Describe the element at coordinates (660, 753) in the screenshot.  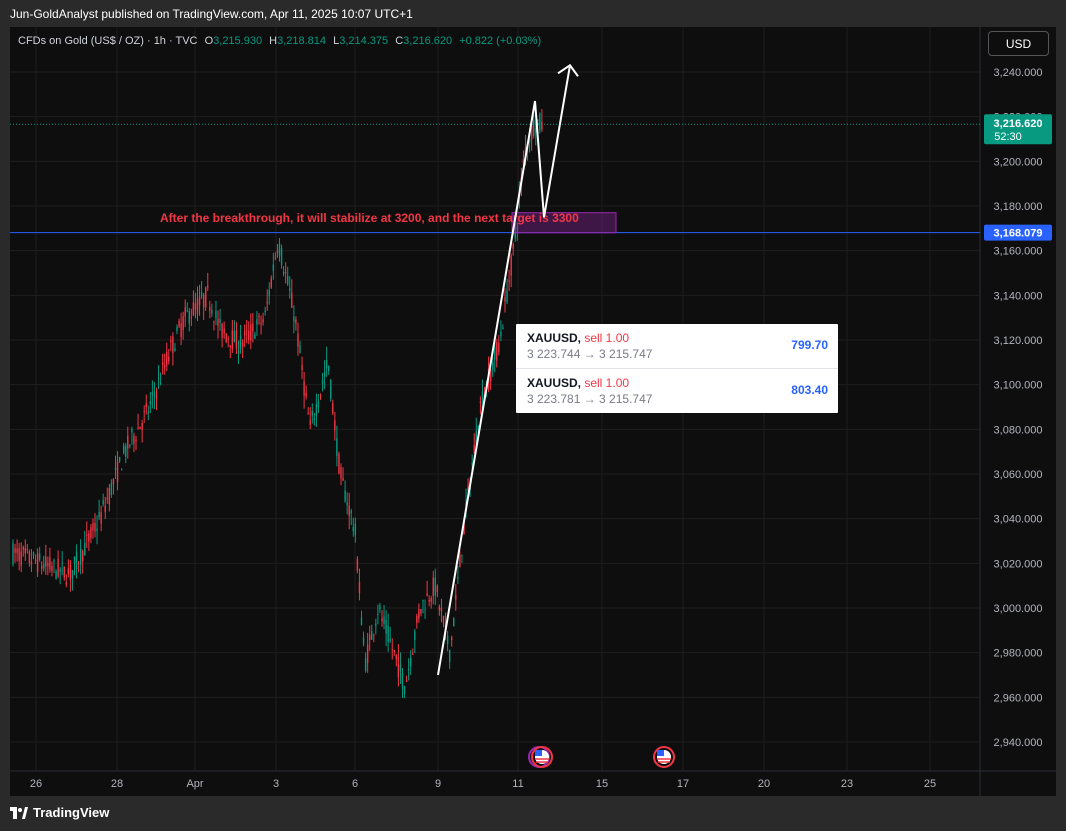
I see `us-flag-canton` at that location.